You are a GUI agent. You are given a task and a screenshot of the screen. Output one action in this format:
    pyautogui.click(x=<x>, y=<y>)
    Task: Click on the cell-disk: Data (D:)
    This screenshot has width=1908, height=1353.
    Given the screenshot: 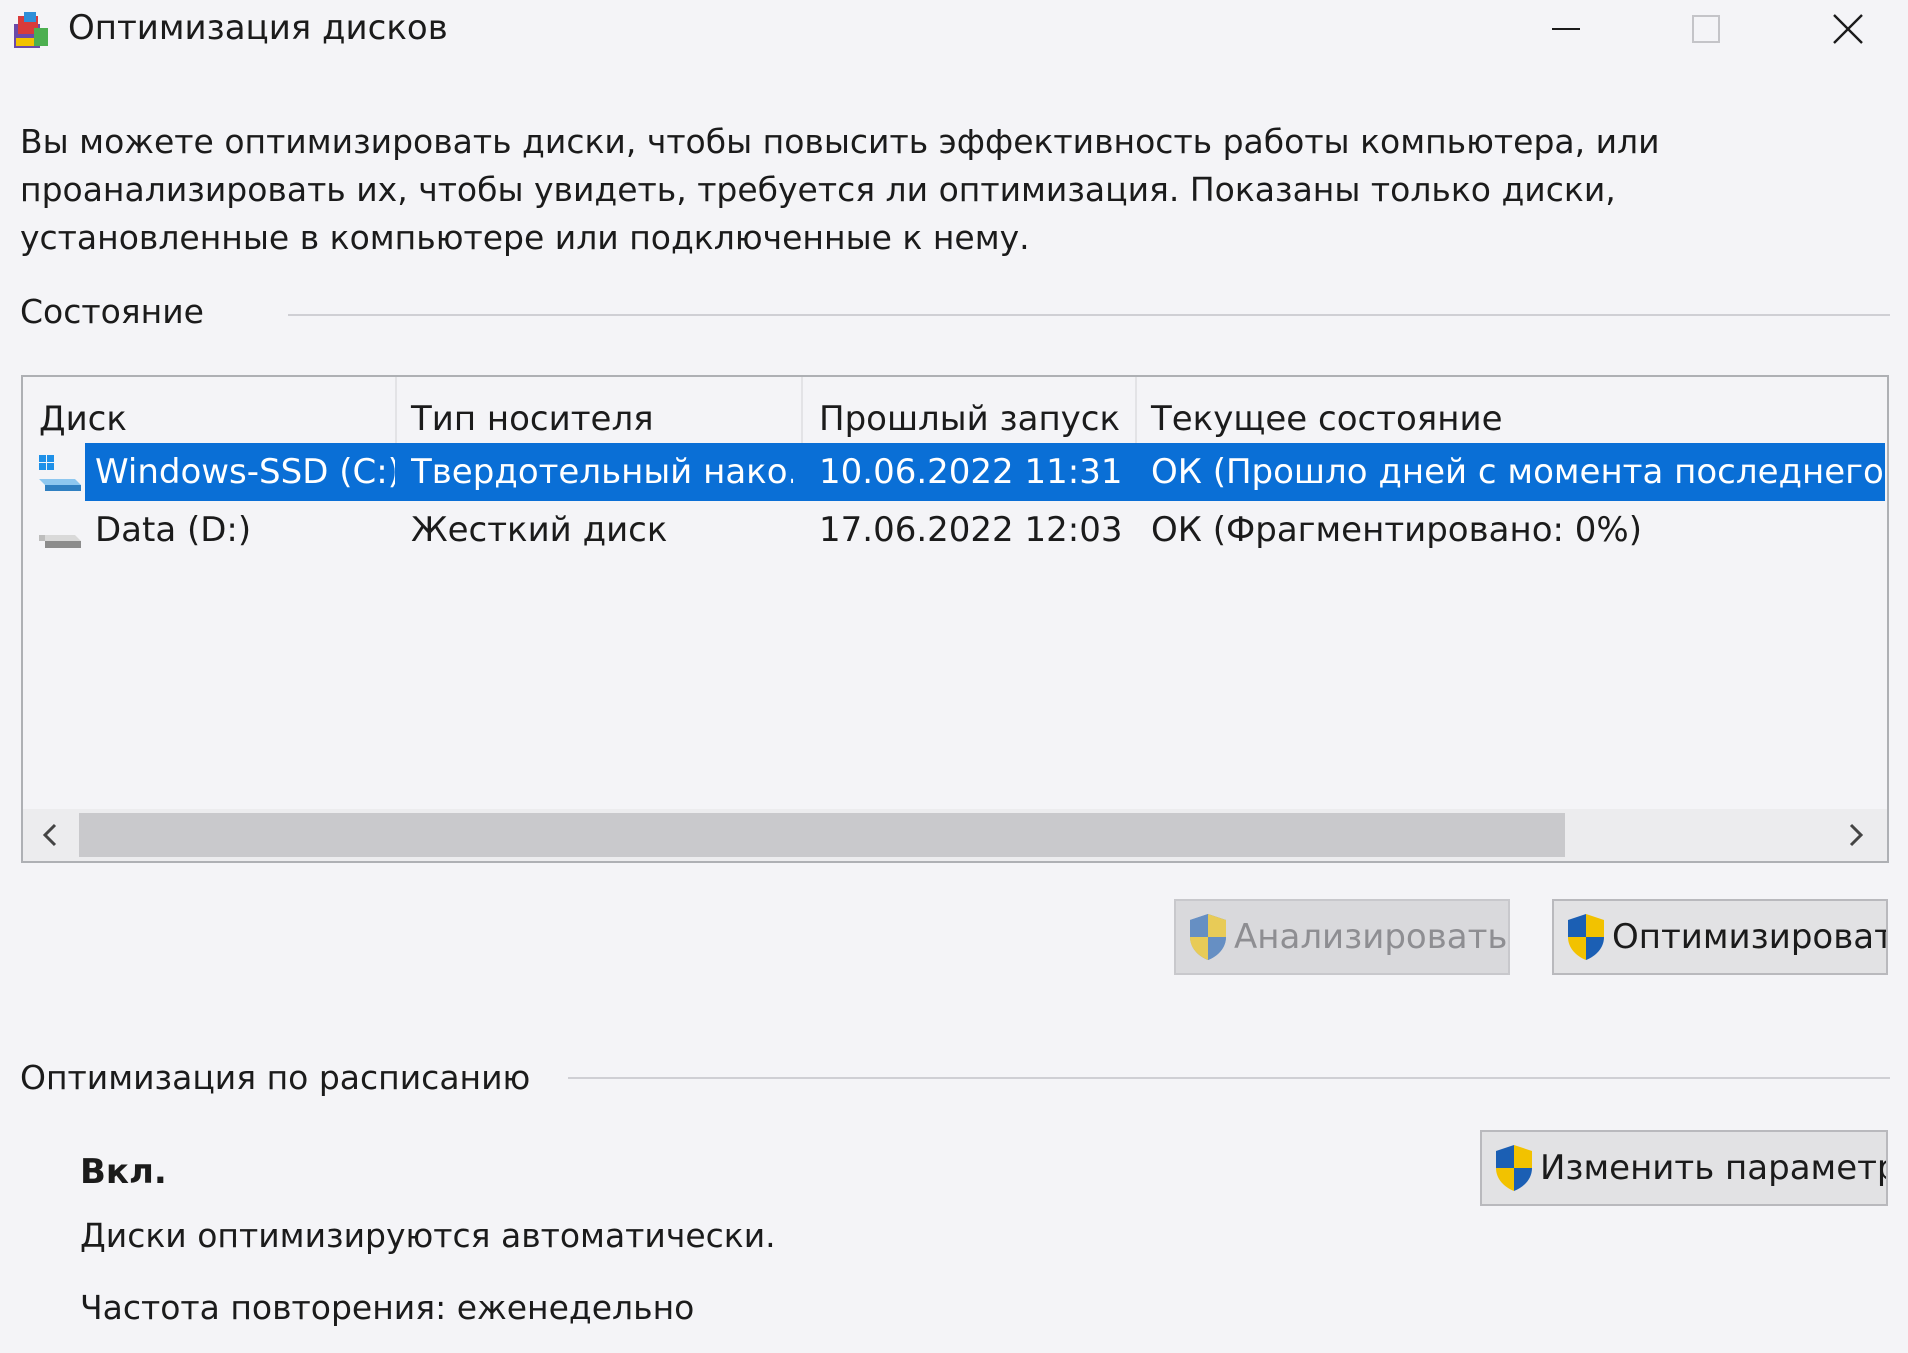 What is the action you would take?
    pyautogui.click(x=173, y=530)
    